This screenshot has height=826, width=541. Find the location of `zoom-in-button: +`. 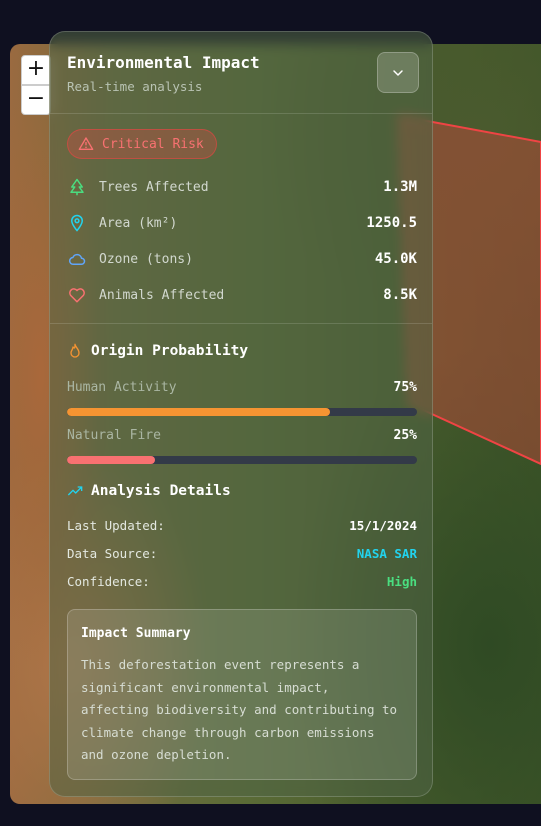

zoom-in-button: + is located at coordinates (36, 70).